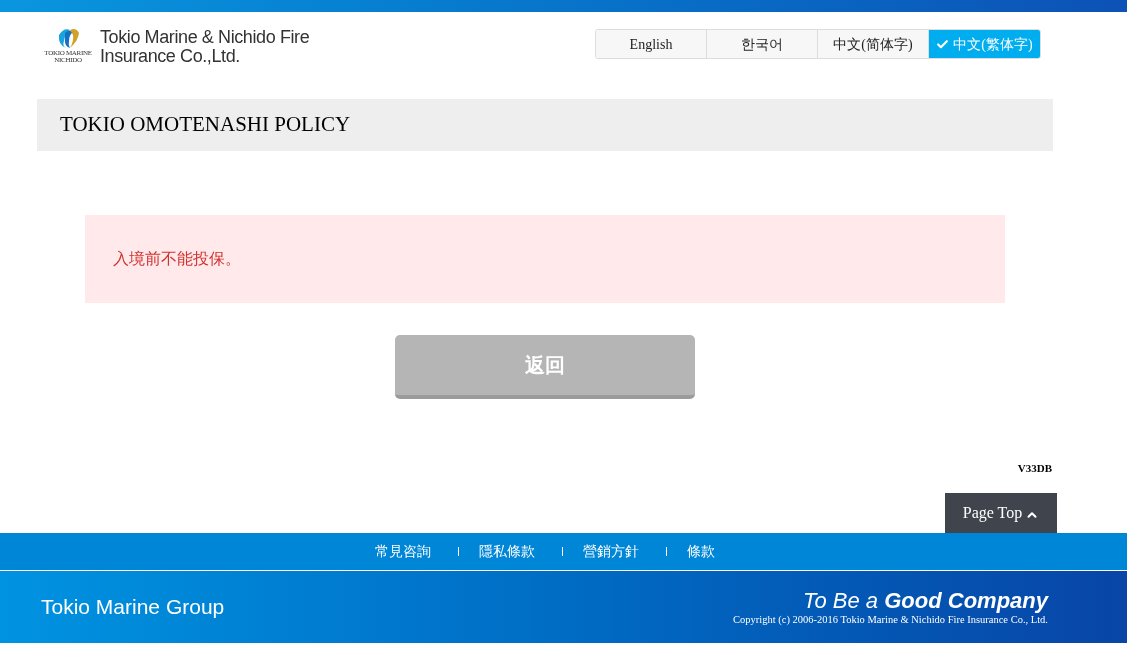 The height and width of the screenshot is (663, 1127). What do you see at coordinates (984, 44) in the screenshot?
I see `language-tab: 中文(繁体字)` at bounding box center [984, 44].